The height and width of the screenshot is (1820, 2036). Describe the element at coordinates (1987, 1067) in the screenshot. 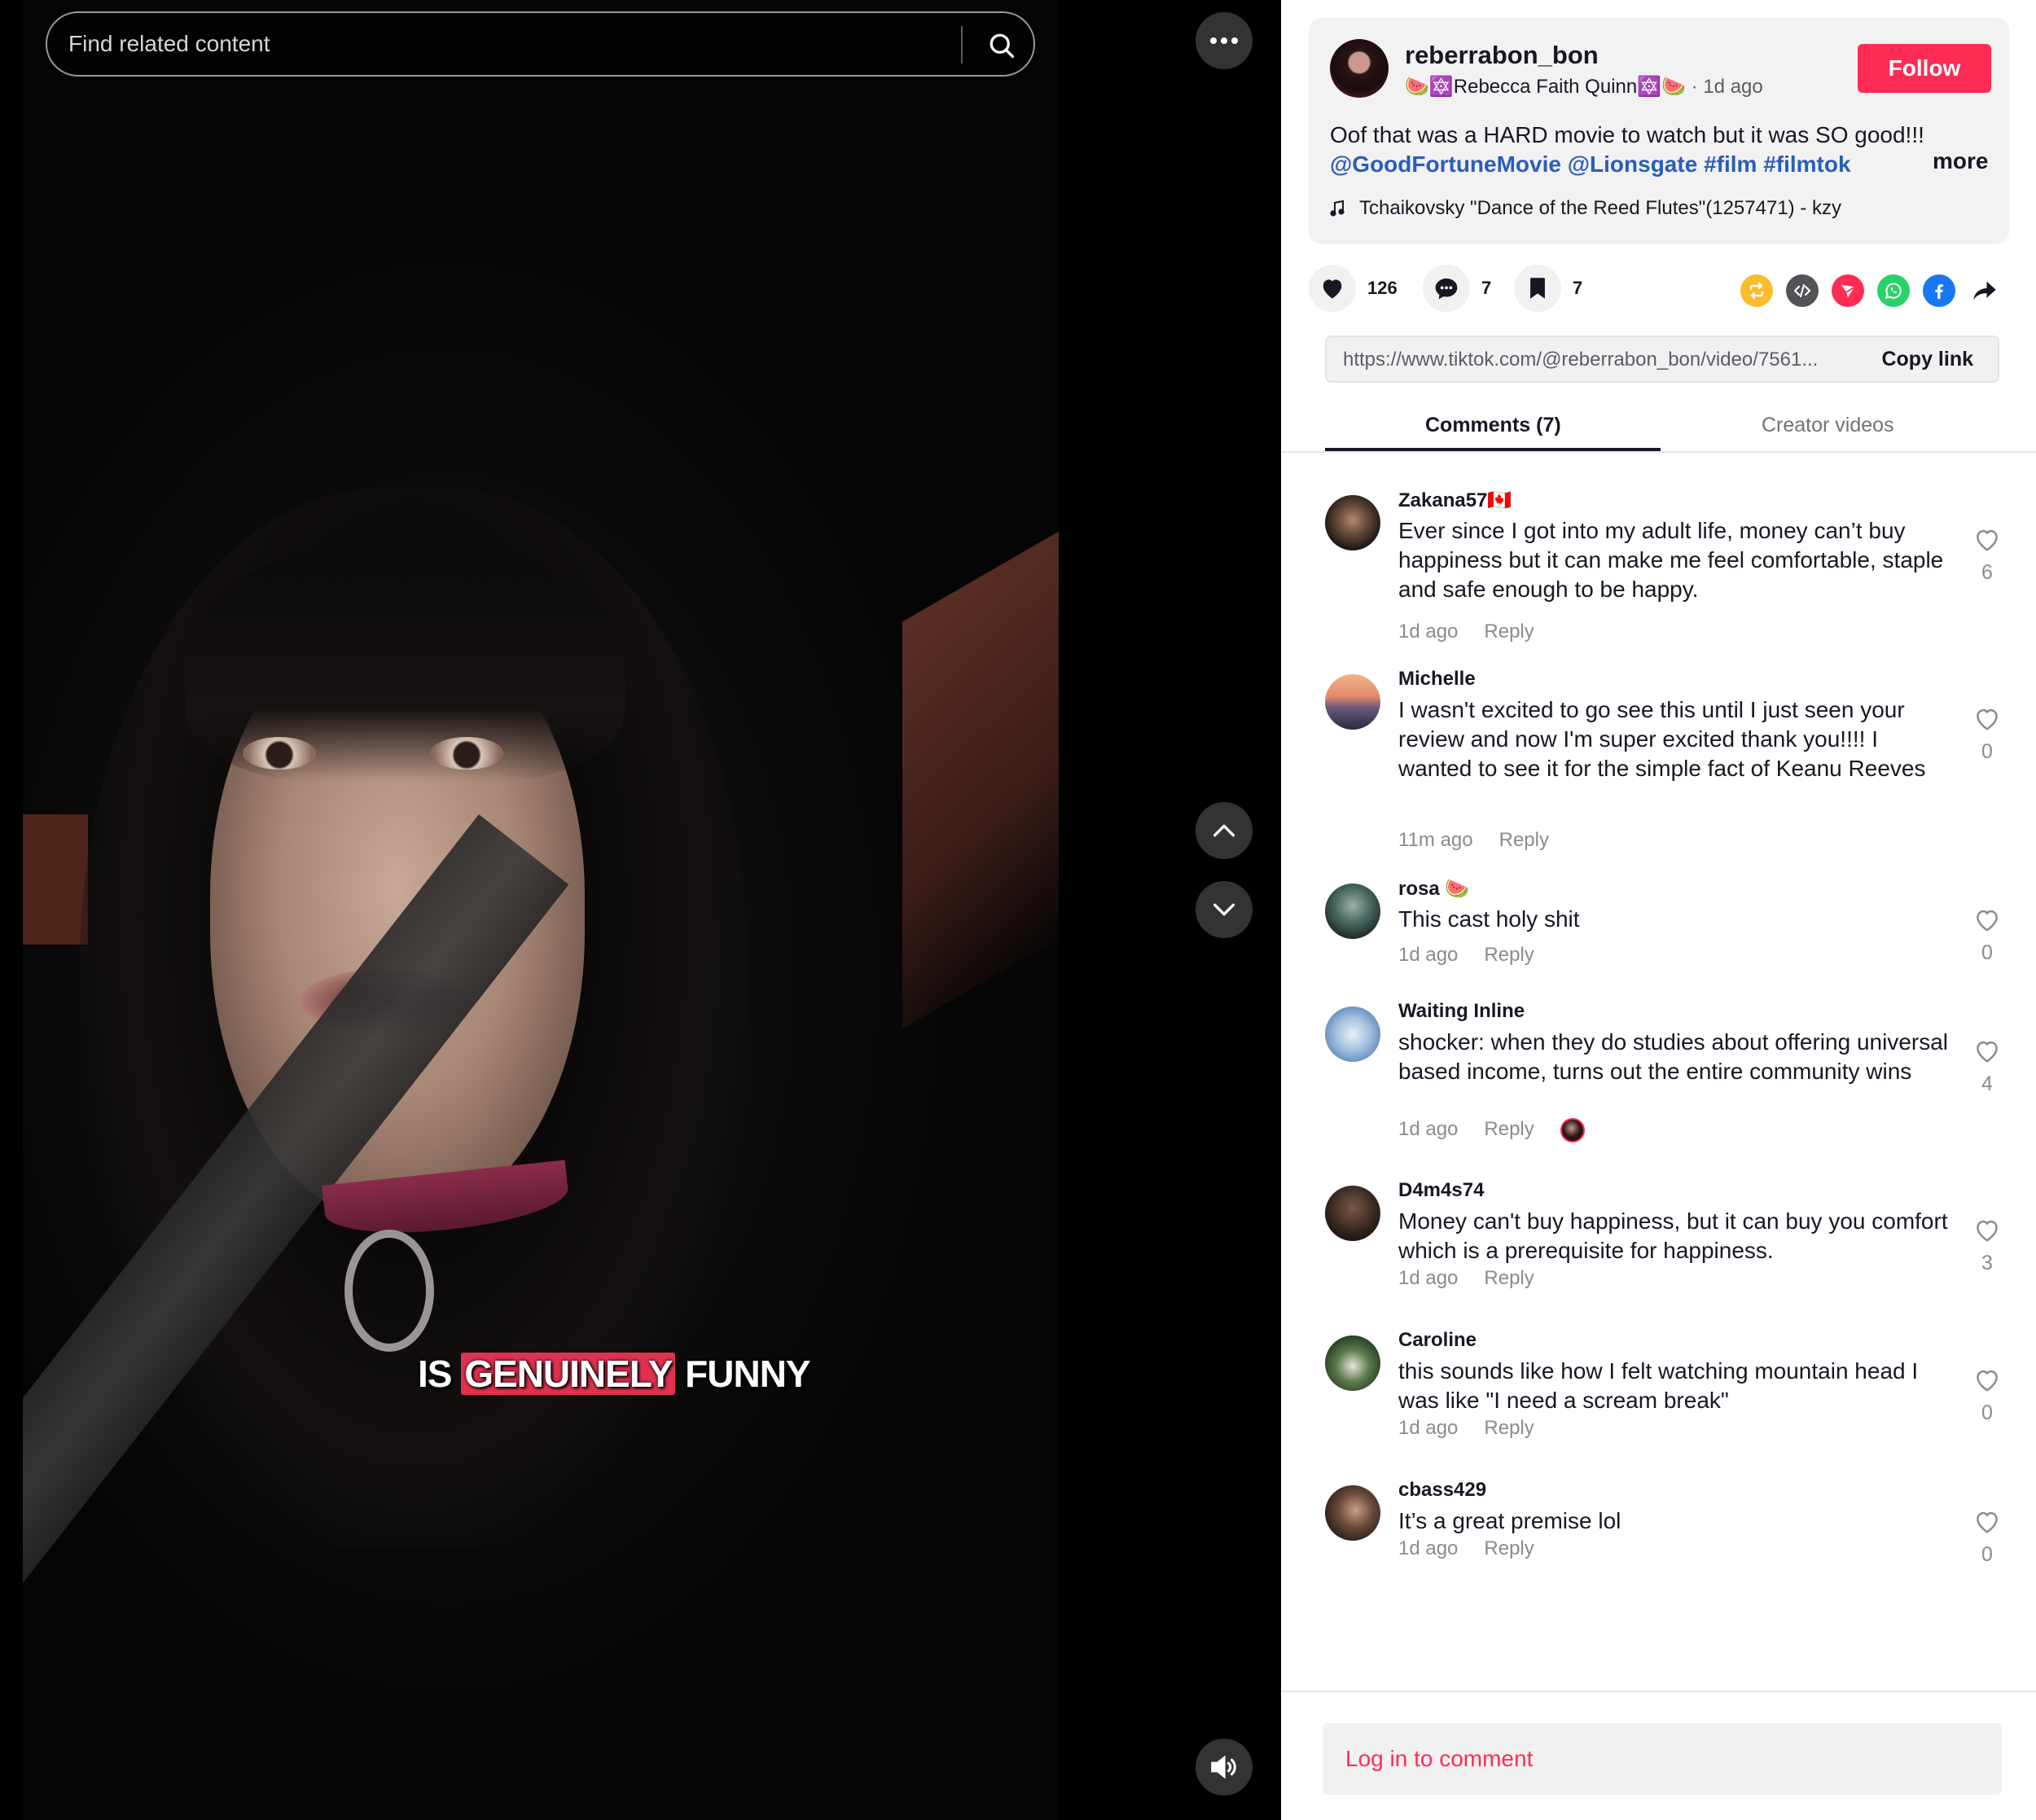

I see `comment-like: 4` at that location.